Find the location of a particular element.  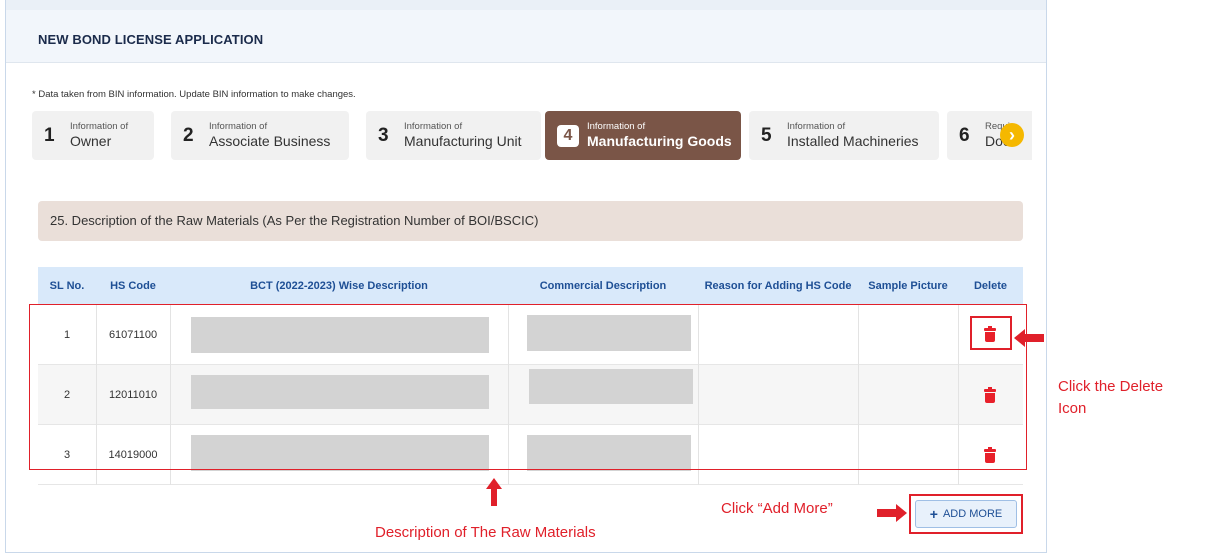

step-manufacturing-goods: 4 Information of Manufacturing Goods is located at coordinates (643, 135).